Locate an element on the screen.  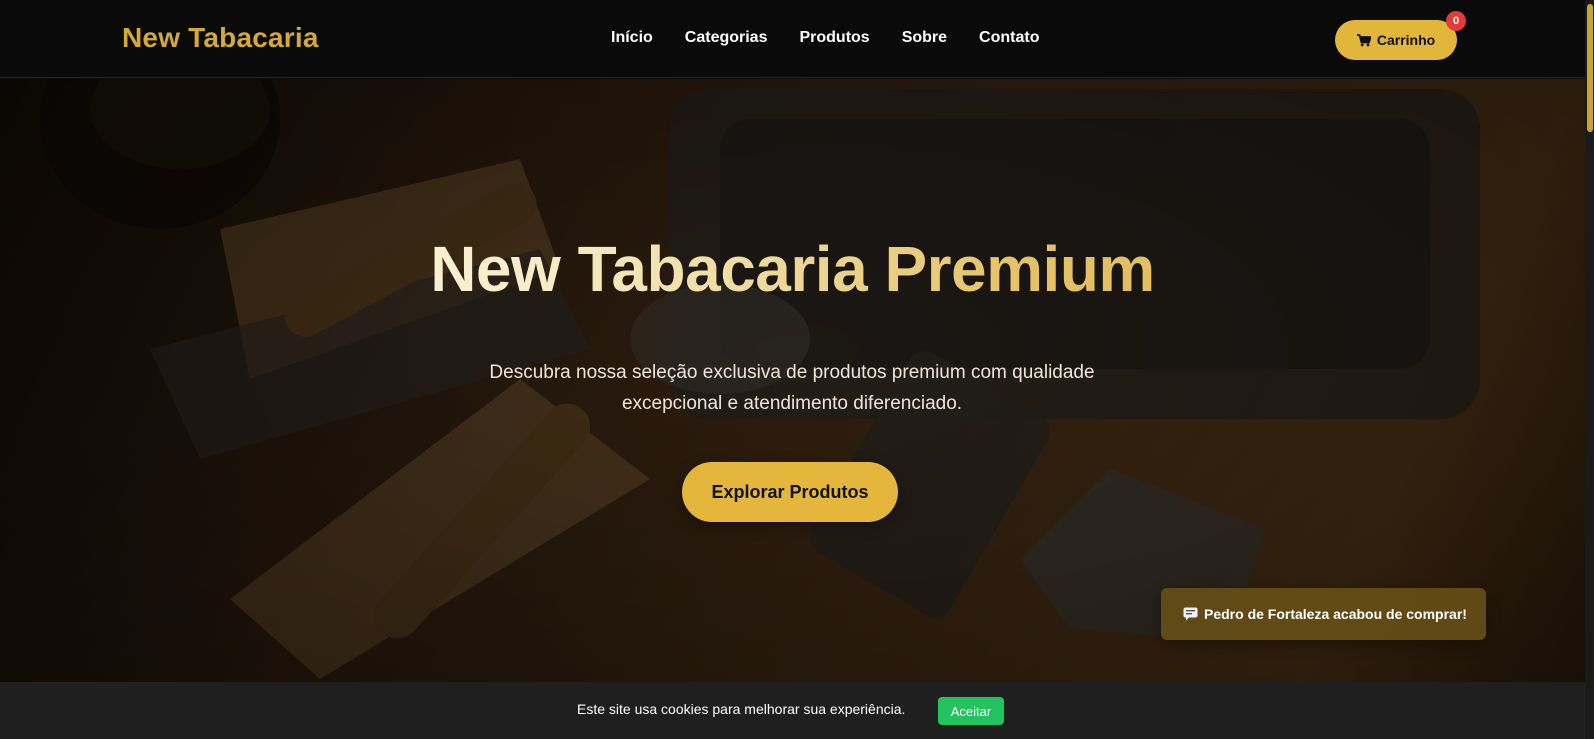
nav-link-contato: Contato is located at coordinates (1009, 38).